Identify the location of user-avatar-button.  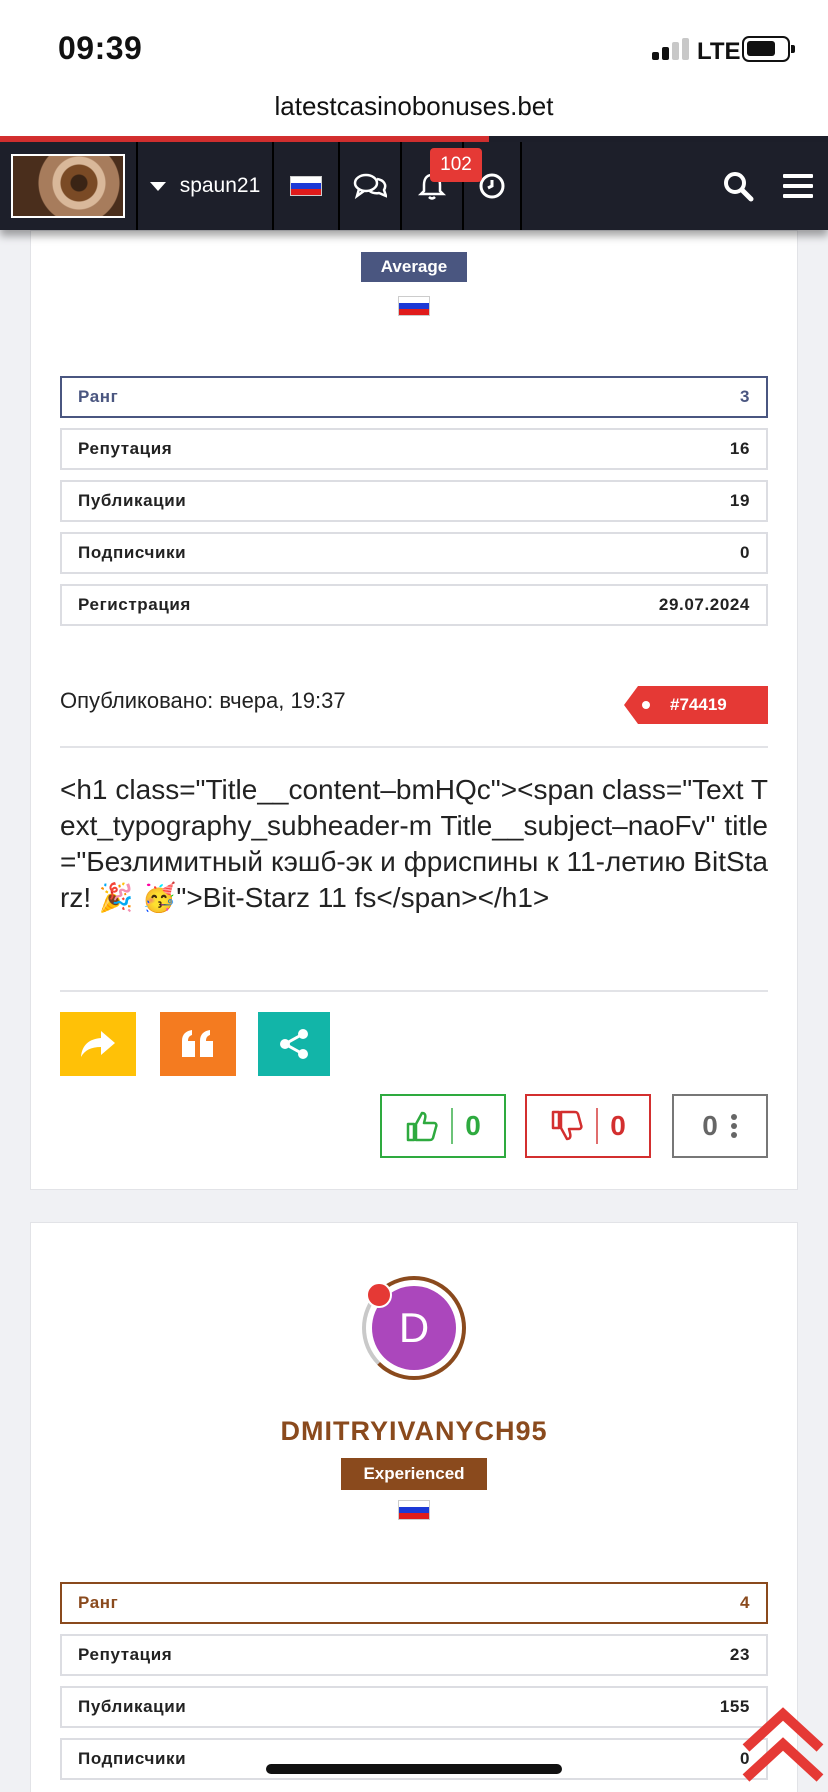
(69, 186).